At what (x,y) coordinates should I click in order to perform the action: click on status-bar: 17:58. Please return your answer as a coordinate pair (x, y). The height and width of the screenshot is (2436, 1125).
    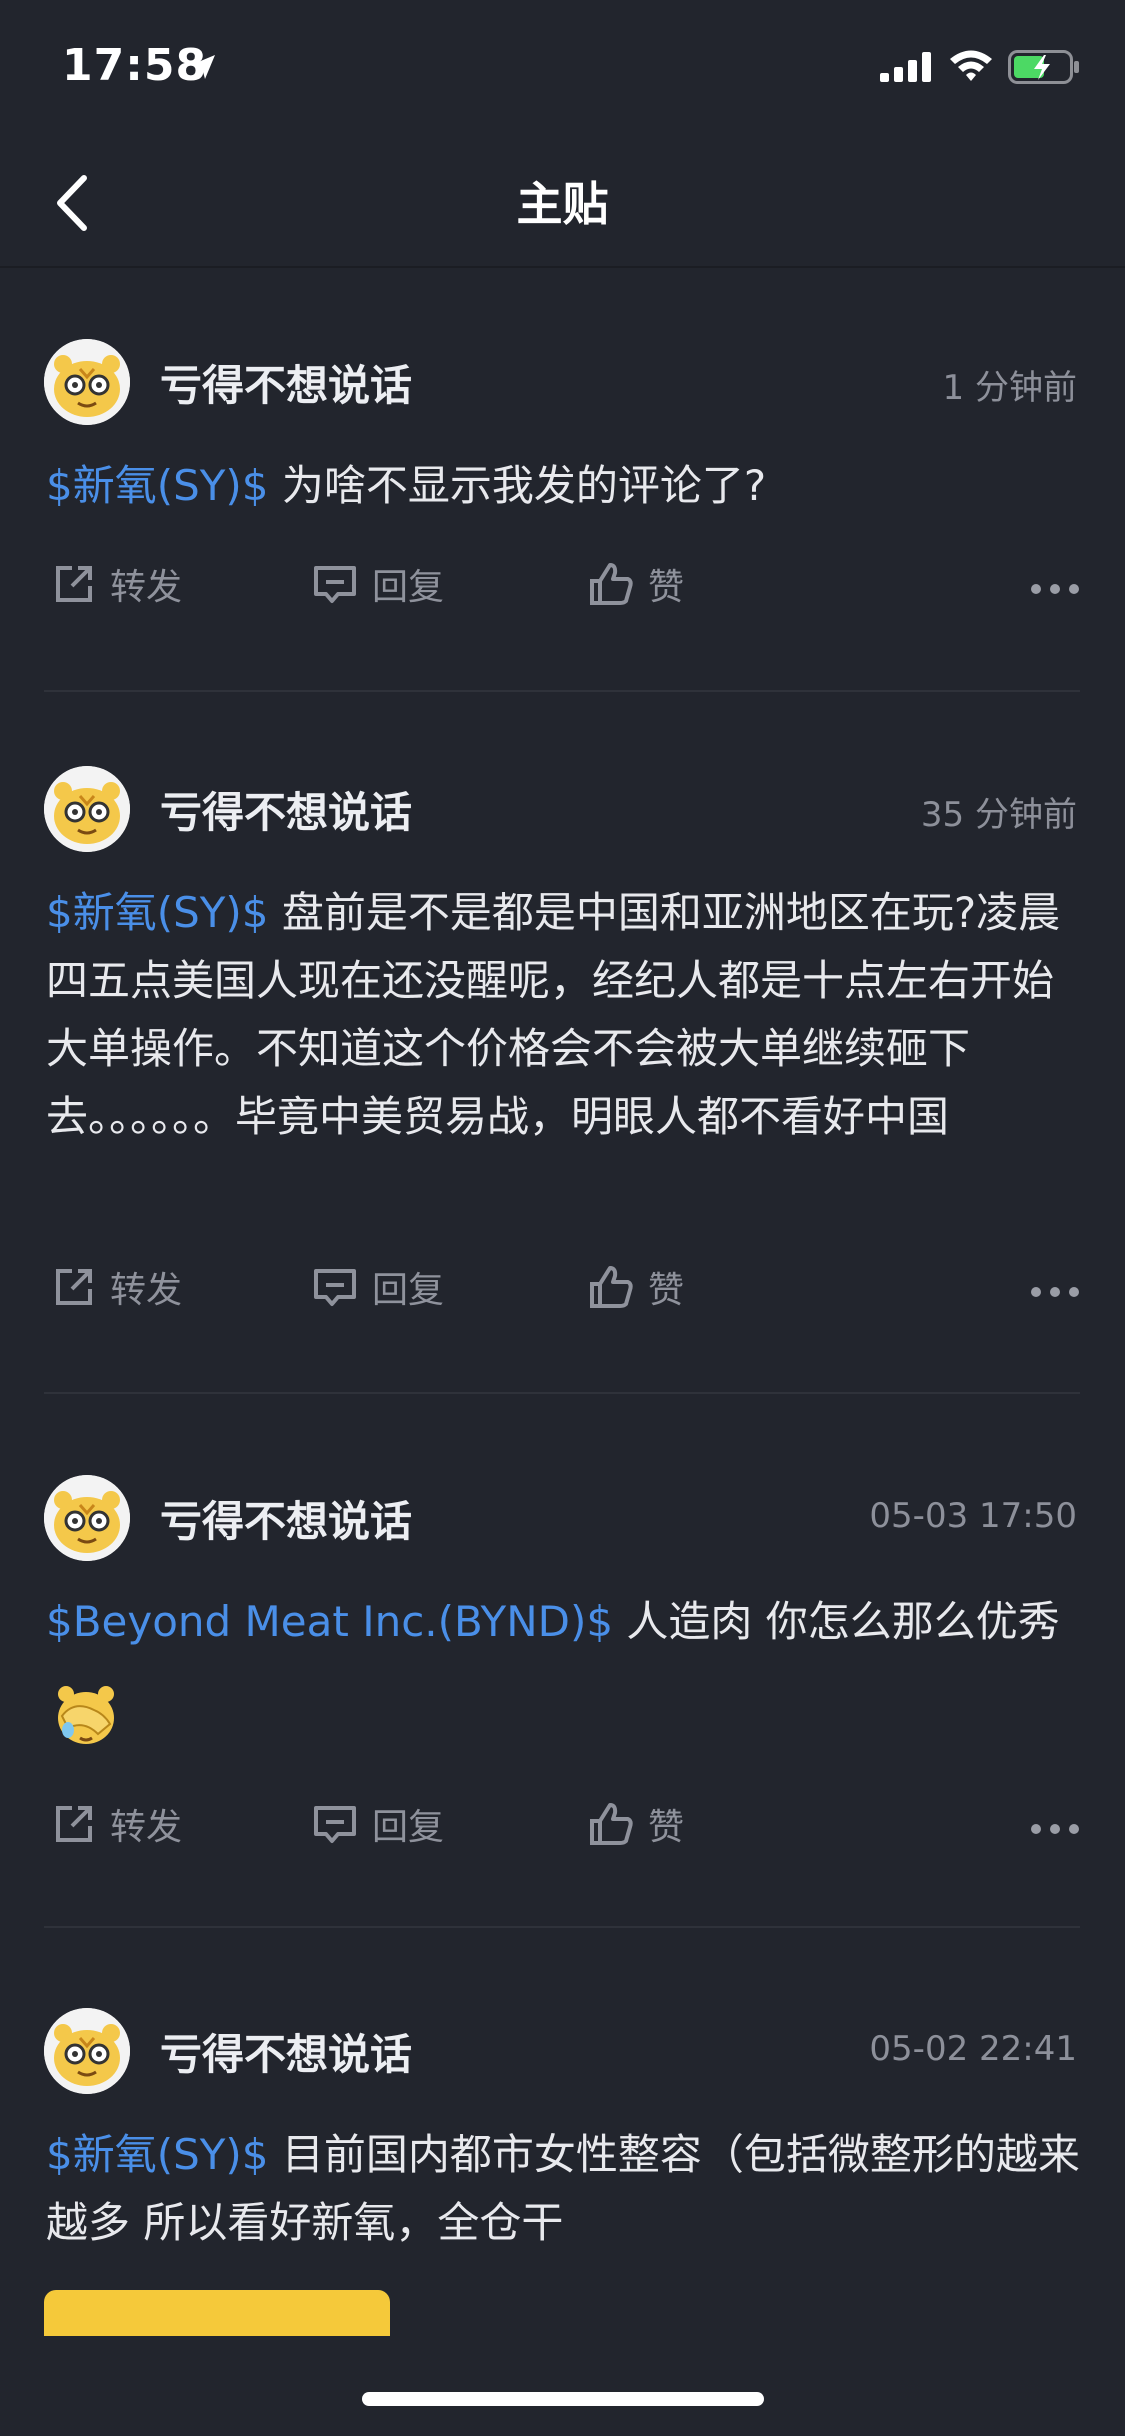
    Looking at the image, I should click on (562, 70).